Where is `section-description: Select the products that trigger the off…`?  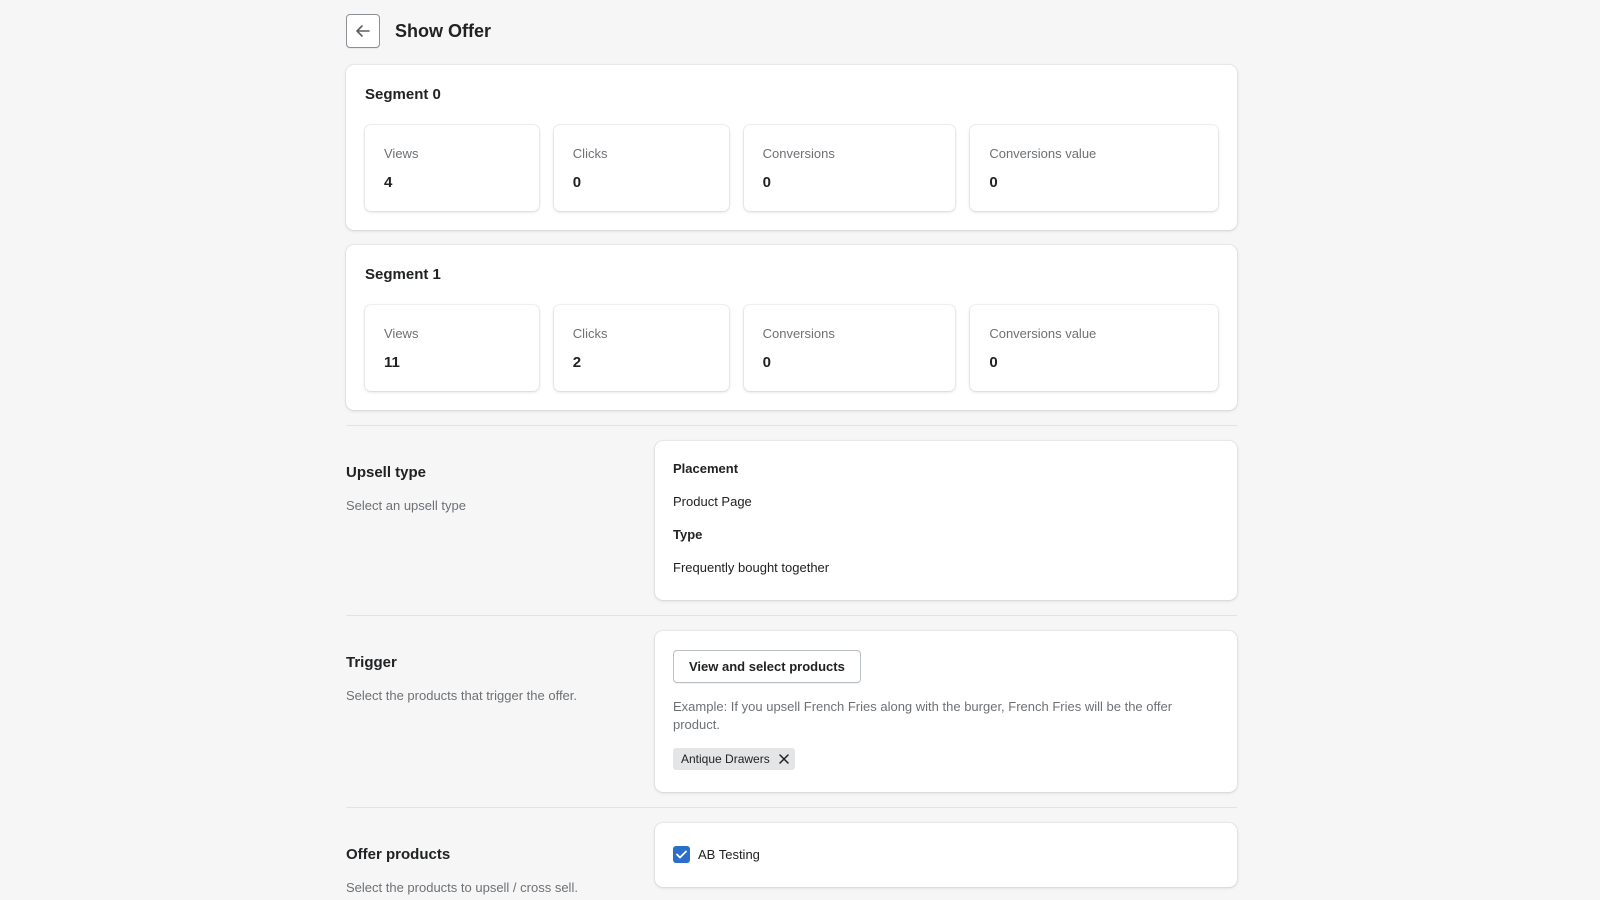
section-description: Select the products that trigger the off… is located at coordinates (462, 695).